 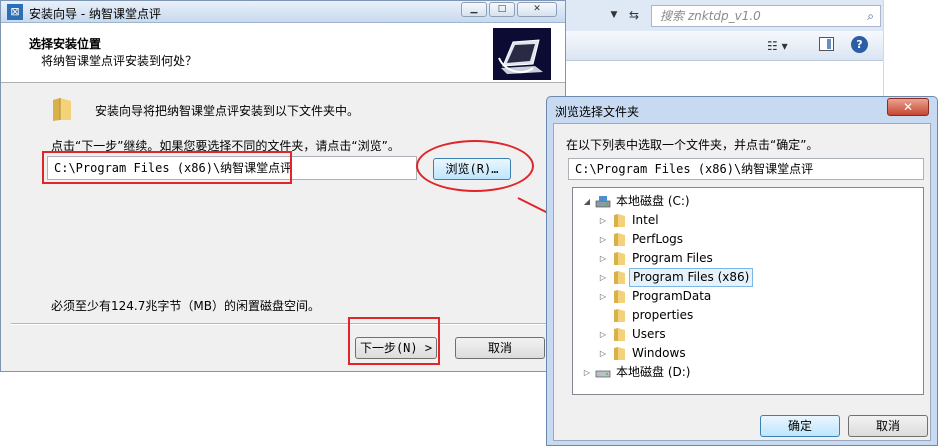 What do you see at coordinates (692, 145) in the screenshot?
I see `browse-instruction: 在以下列表中选取一个文件夹，并点击“确定”。` at bounding box center [692, 145].